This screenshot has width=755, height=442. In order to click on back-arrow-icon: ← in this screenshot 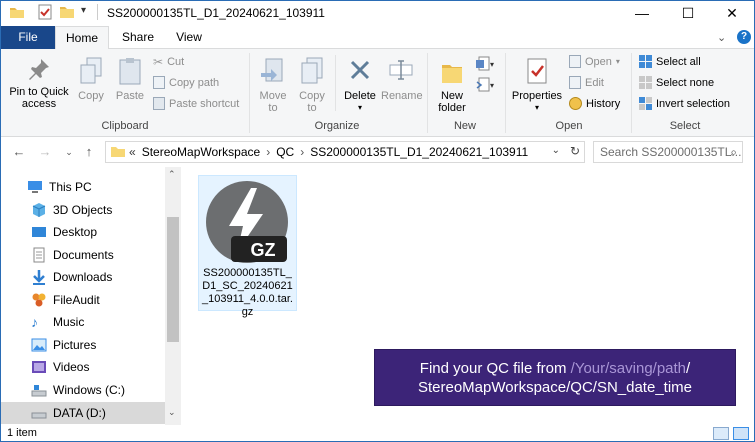, I will do `click(19, 152)`.